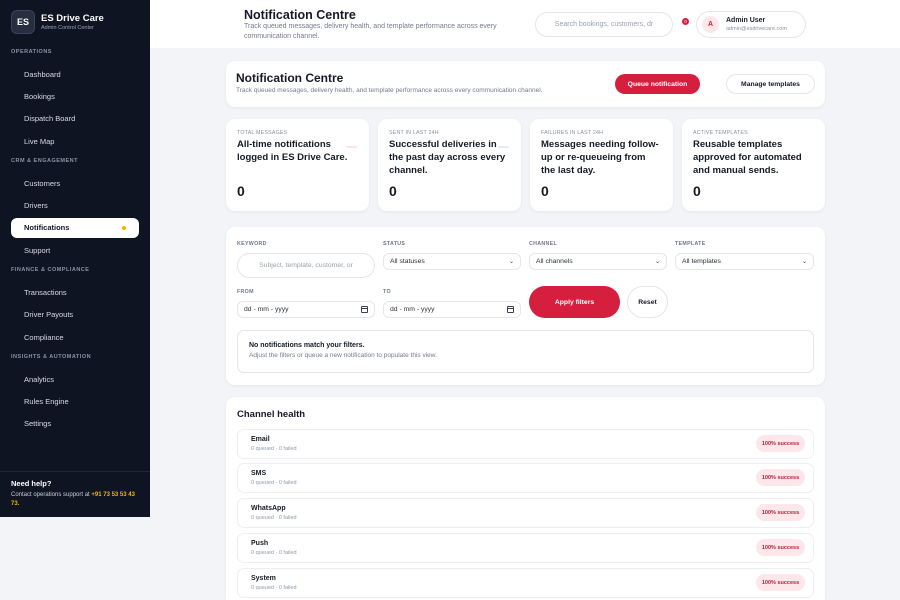 The image size is (900, 600). I want to click on nav-section-title: OPERATIONS, so click(31, 52).